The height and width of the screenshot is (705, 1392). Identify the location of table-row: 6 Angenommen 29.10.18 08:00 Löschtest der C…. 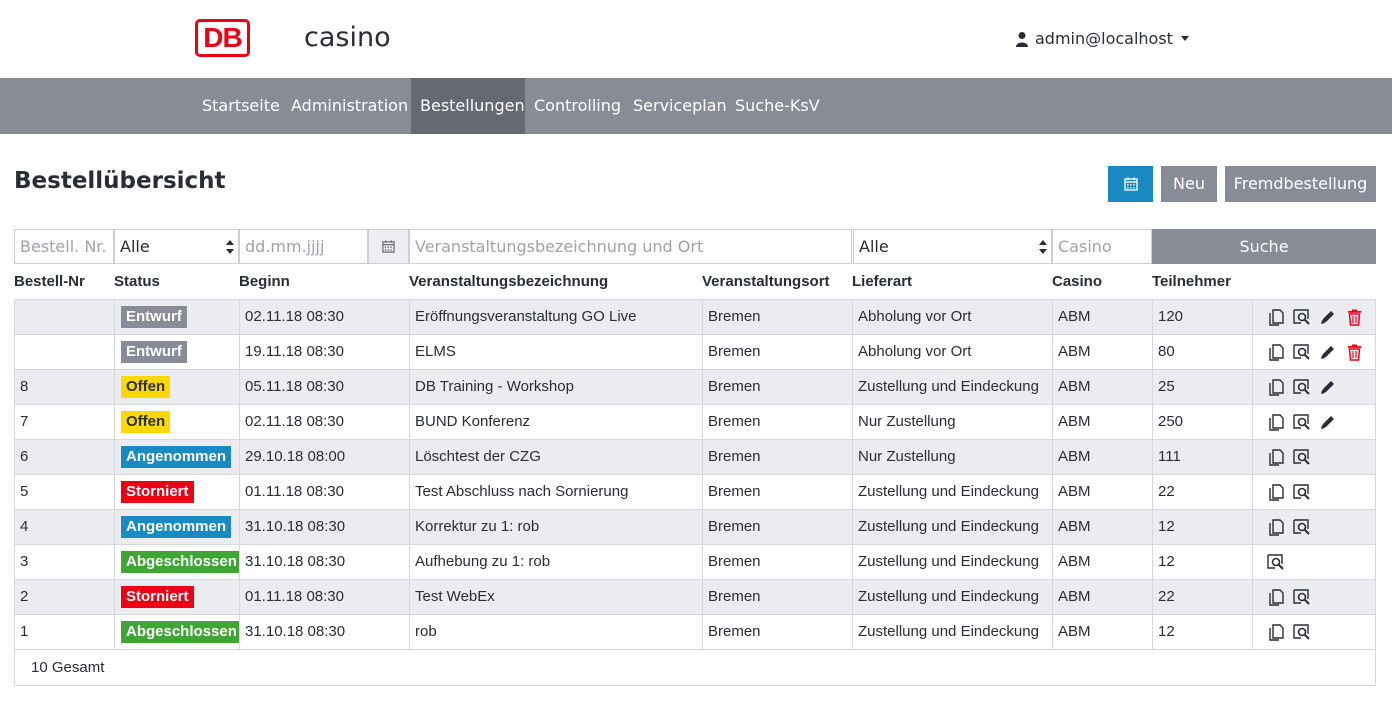
(695, 457).